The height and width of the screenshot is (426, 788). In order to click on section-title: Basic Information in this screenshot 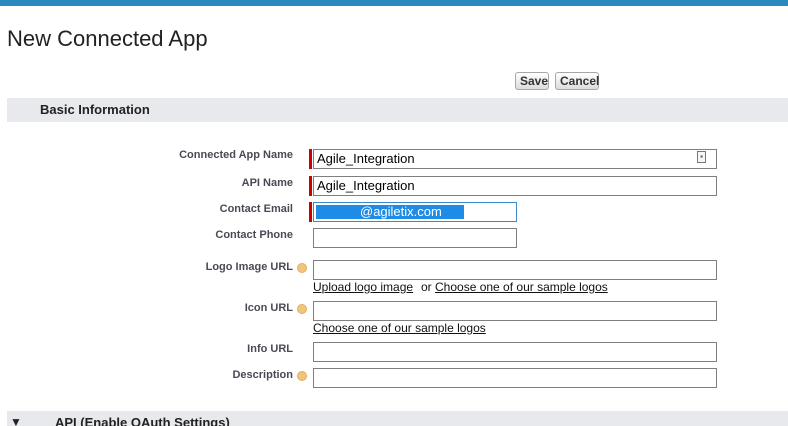, I will do `click(95, 109)`.